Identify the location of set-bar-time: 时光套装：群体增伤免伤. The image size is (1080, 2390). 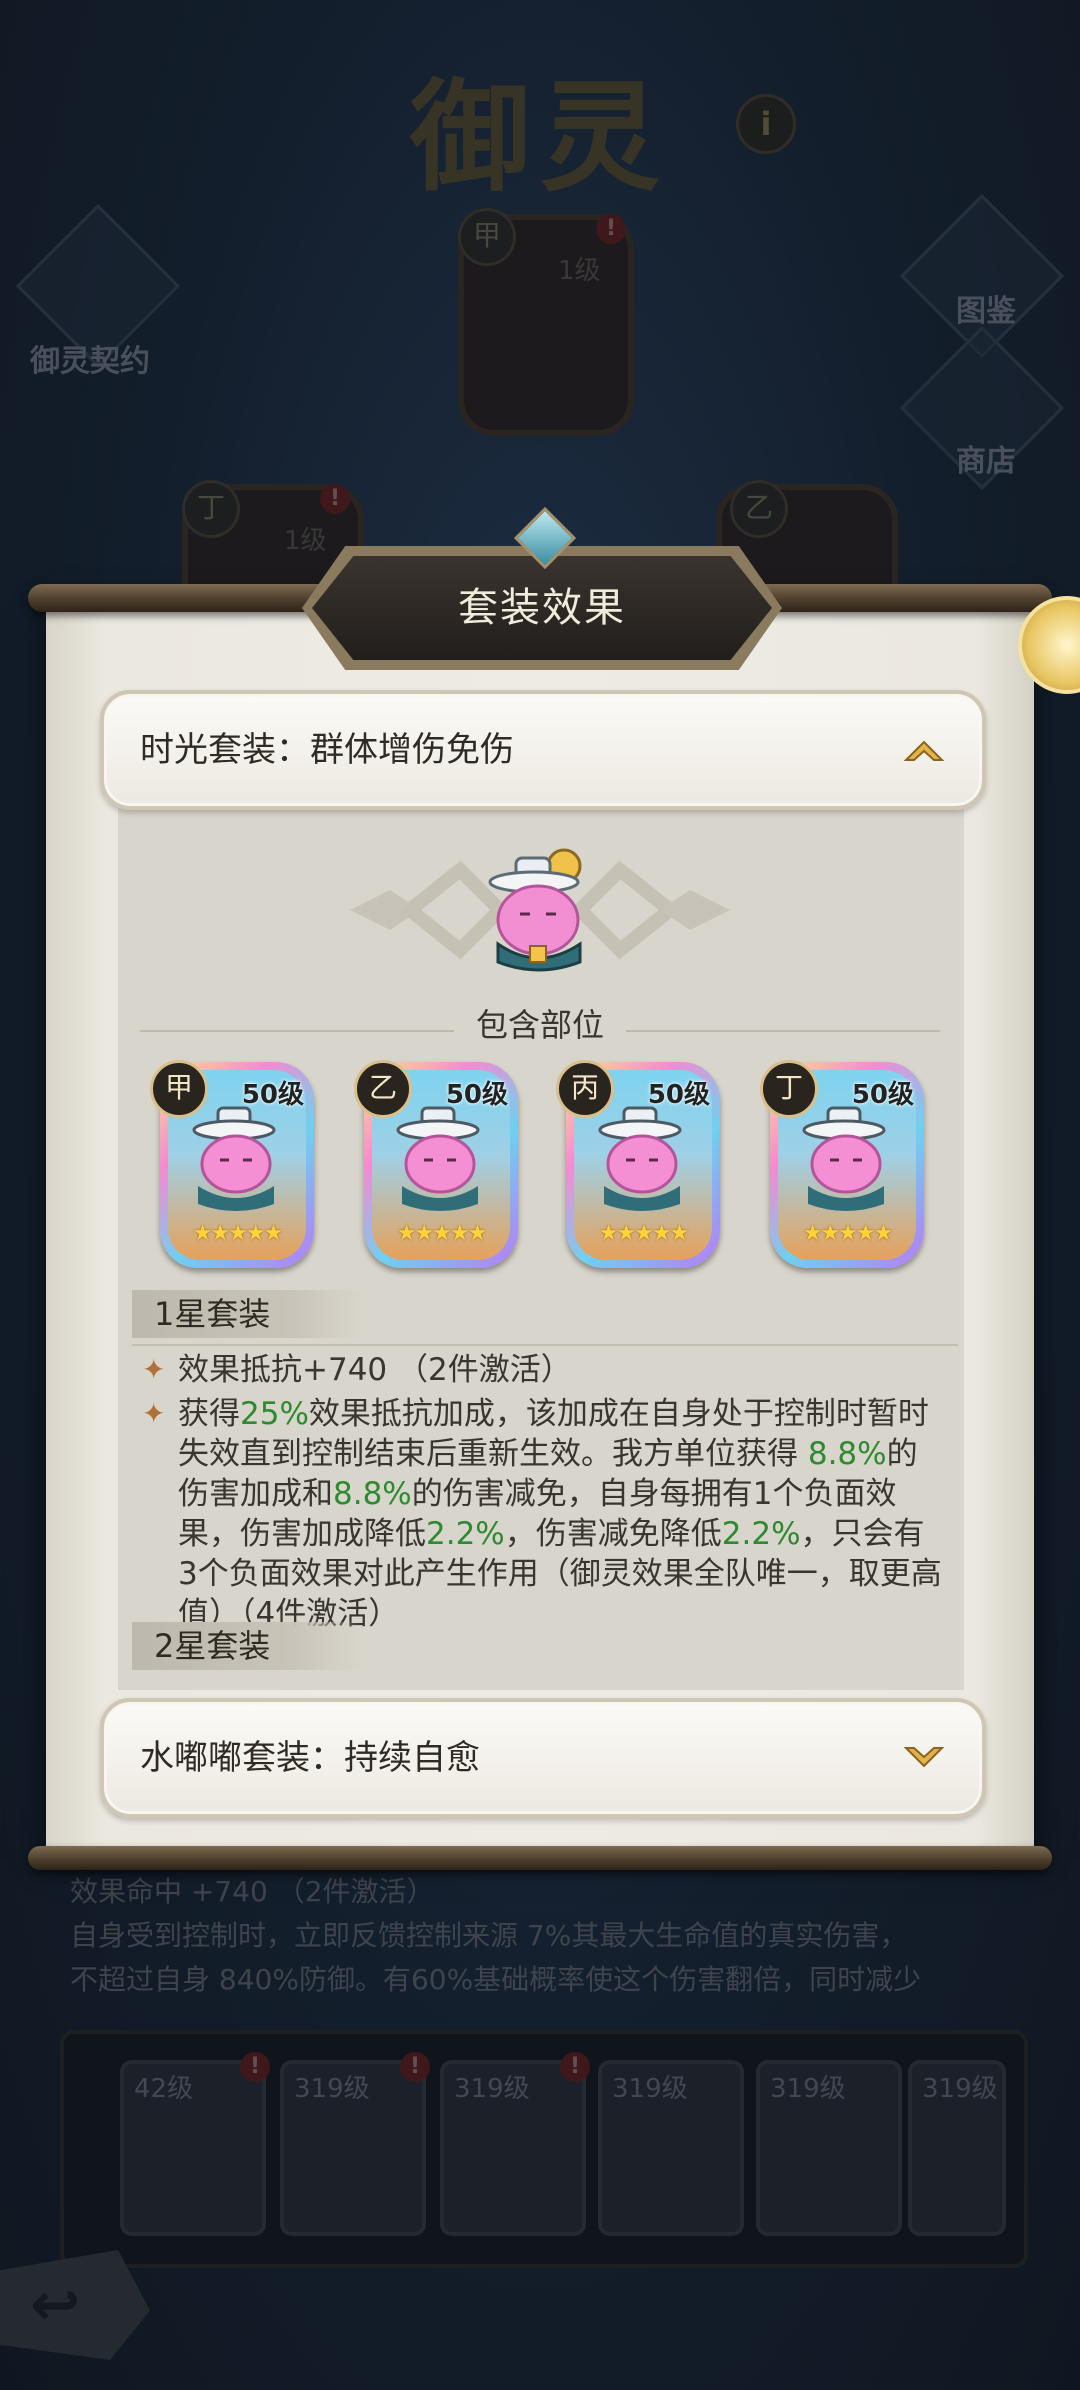
(543, 750).